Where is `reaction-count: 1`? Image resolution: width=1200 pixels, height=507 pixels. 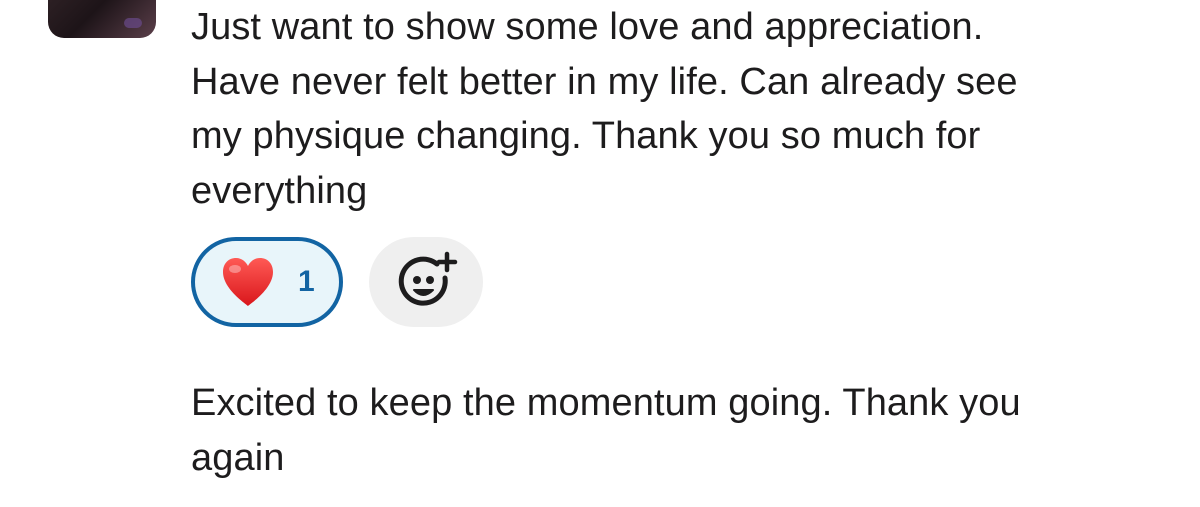 reaction-count: 1 is located at coordinates (306, 281).